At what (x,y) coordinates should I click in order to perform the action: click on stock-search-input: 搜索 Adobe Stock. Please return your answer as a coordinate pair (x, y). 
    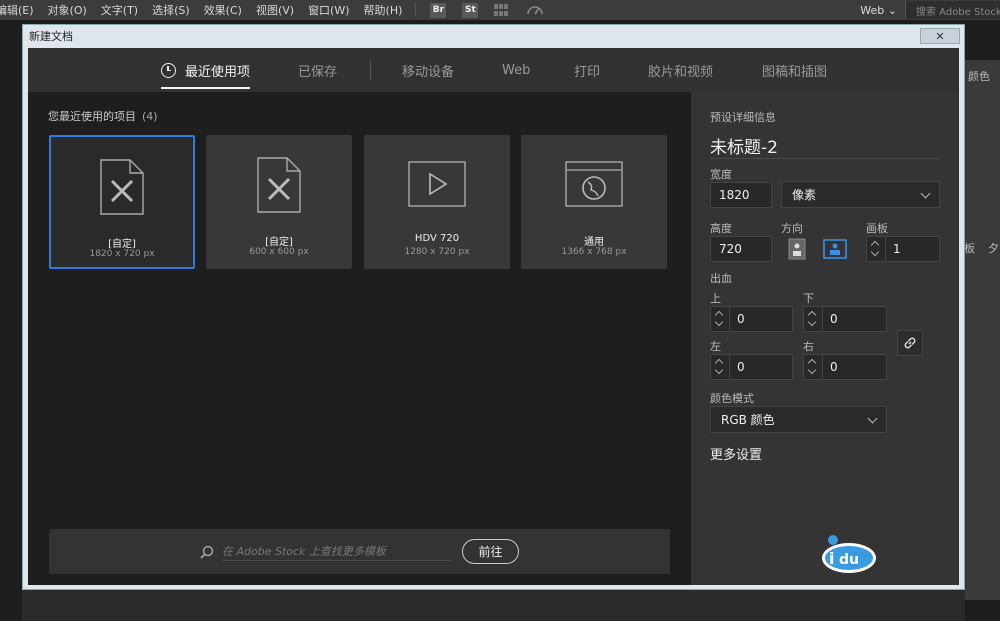
    Looking at the image, I should click on (952, 10).